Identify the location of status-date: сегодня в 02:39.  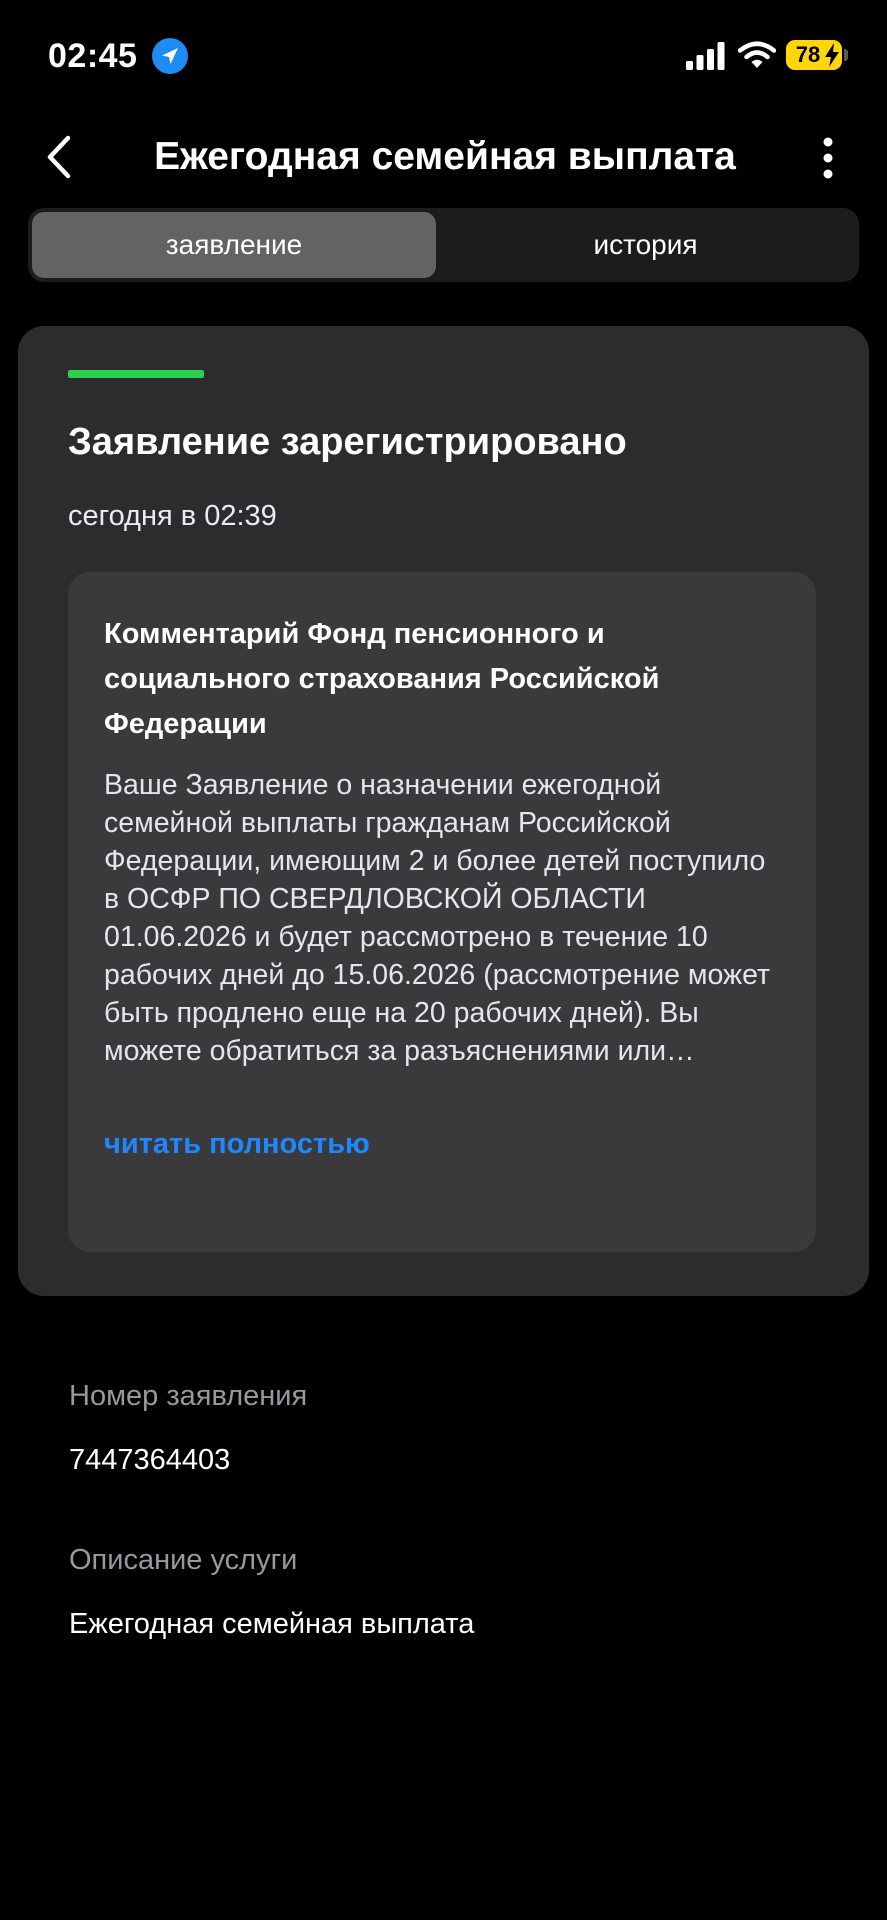
(172, 516).